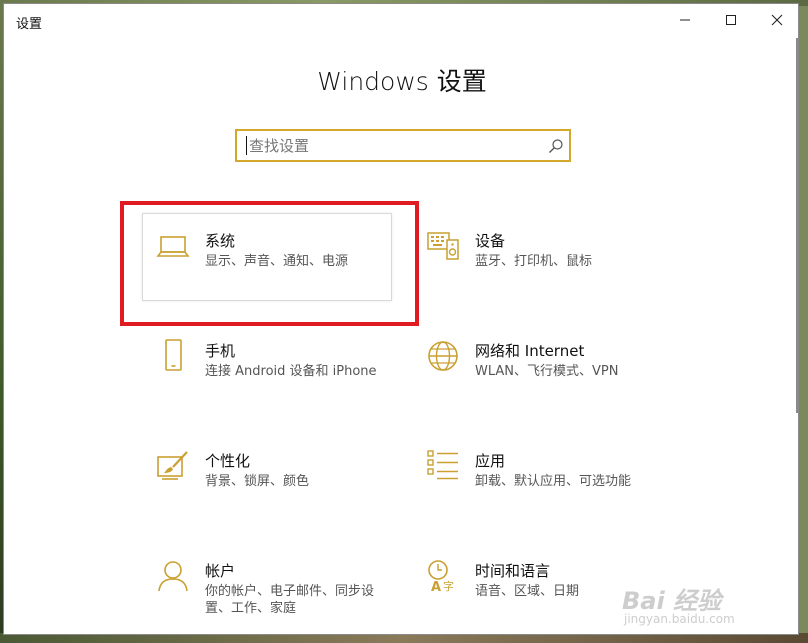 The width and height of the screenshot is (808, 643). Describe the element at coordinates (228, 461) in the screenshot. I see `tile-title: 个性化` at that location.